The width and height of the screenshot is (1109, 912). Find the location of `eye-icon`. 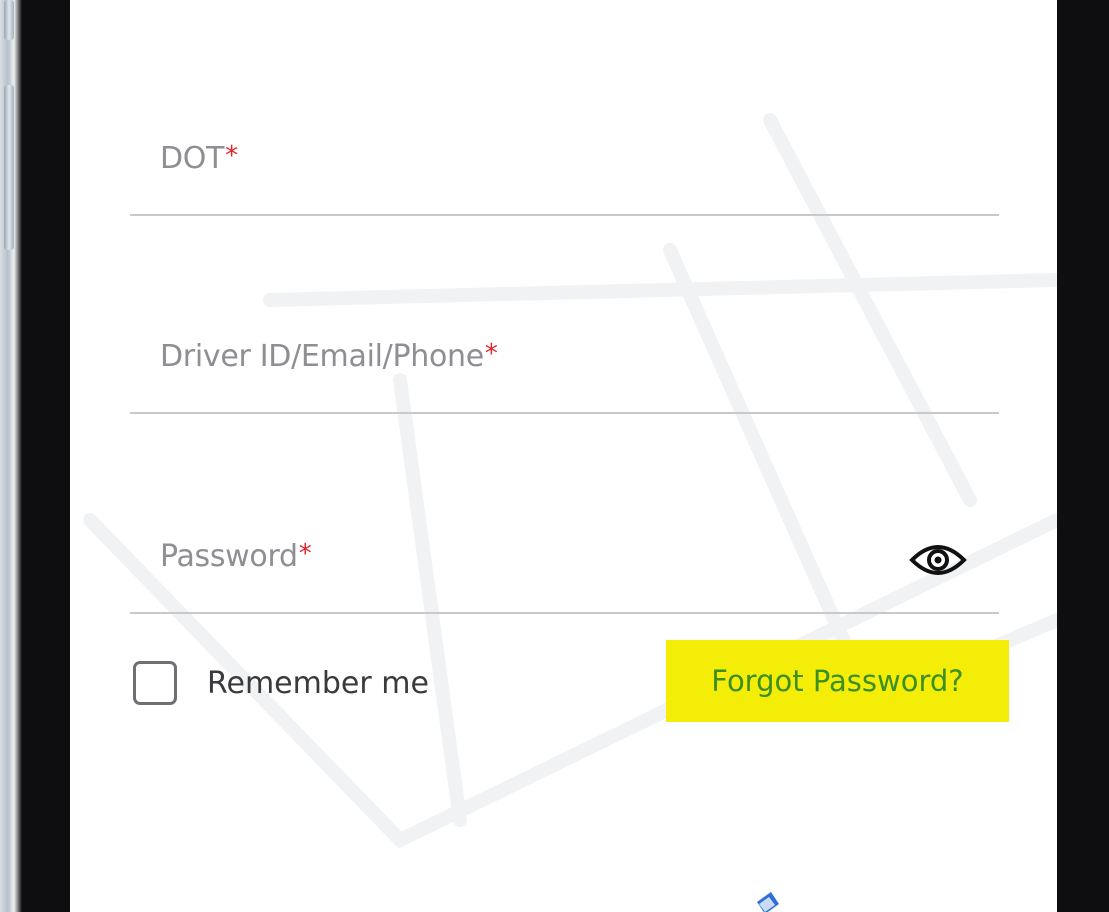

eye-icon is located at coordinates (938, 560).